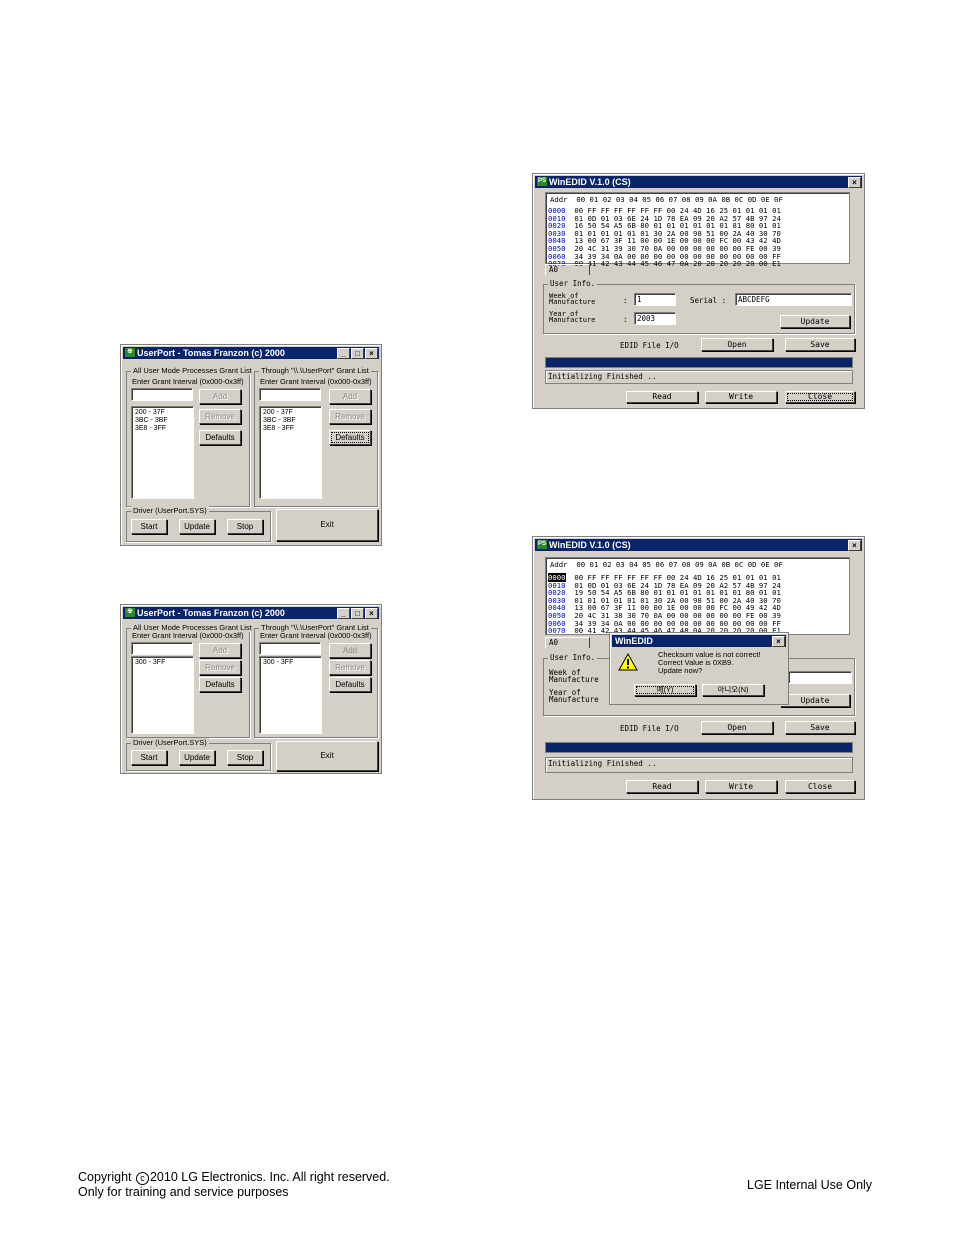 The width and height of the screenshot is (954, 1243). I want to click on week-label: Manufacture, so click(572, 302).